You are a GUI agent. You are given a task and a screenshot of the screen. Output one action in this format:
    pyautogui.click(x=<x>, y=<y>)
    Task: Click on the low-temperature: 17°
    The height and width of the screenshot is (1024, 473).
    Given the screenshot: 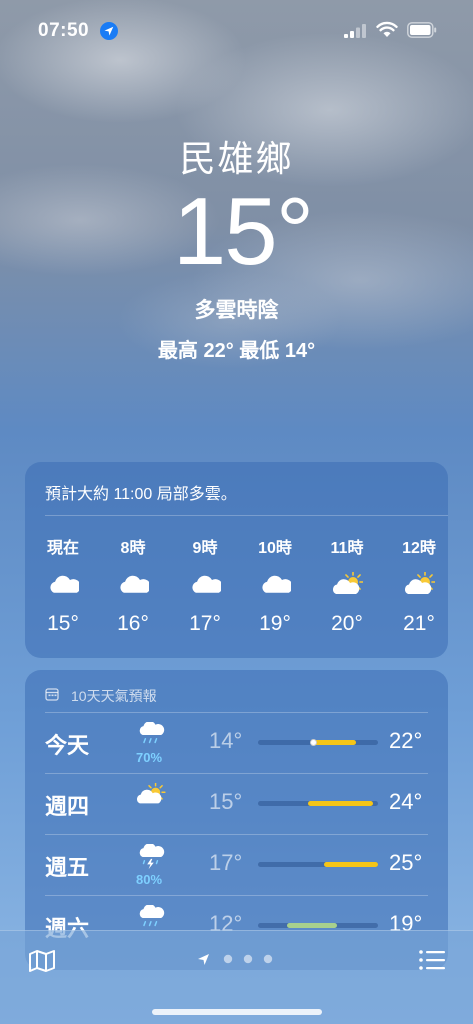 What is the action you would take?
    pyautogui.click(x=226, y=862)
    